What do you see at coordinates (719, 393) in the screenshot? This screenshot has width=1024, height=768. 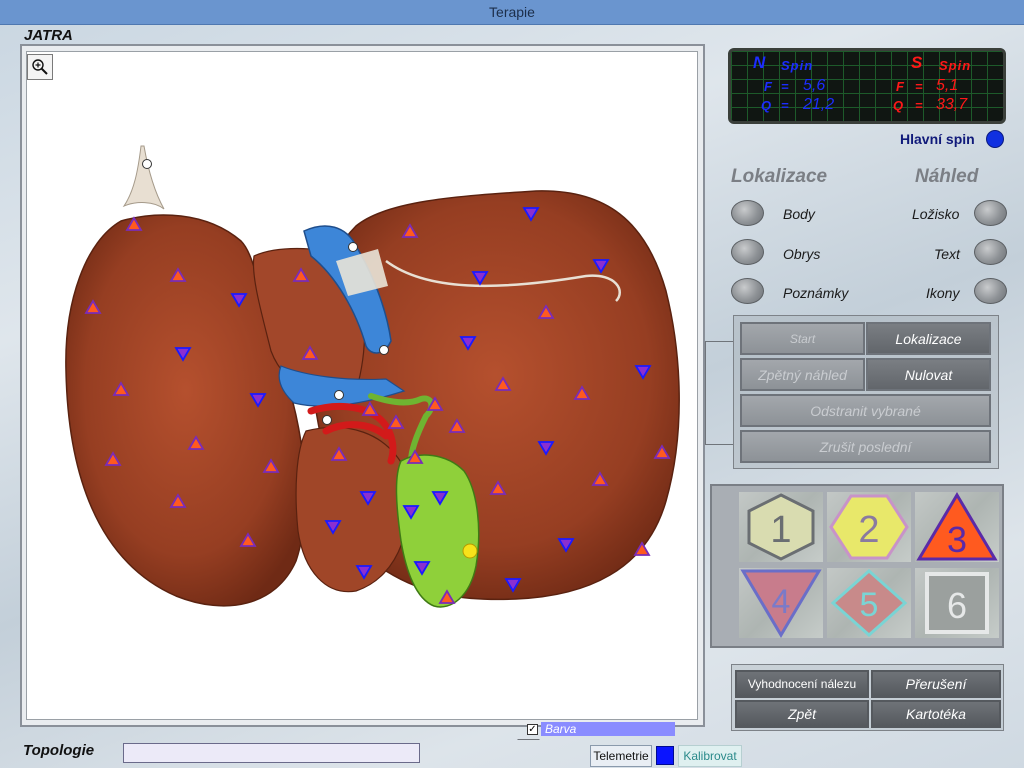 I see `connector` at bounding box center [719, 393].